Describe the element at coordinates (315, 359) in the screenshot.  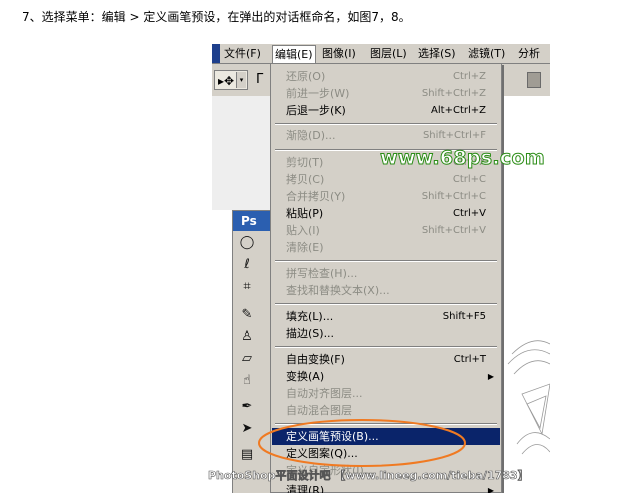
I see `menu-item-label: 自由变换(F)` at that location.